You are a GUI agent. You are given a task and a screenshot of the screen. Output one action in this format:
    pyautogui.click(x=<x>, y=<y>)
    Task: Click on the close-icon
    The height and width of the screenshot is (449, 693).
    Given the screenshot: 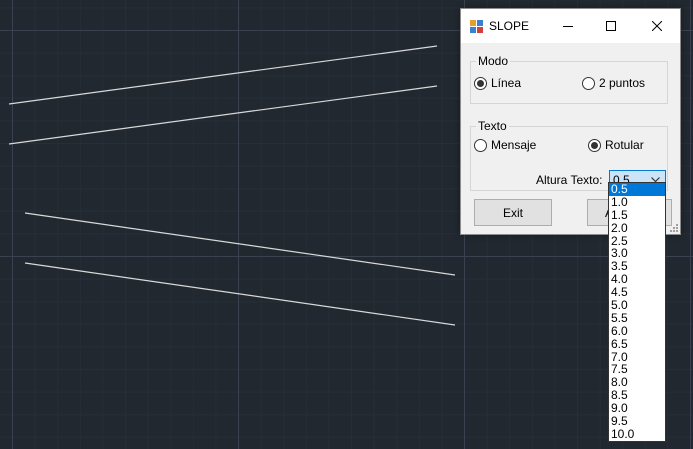 What is the action you would take?
    pyautogui.click(x=657, y=26)
    